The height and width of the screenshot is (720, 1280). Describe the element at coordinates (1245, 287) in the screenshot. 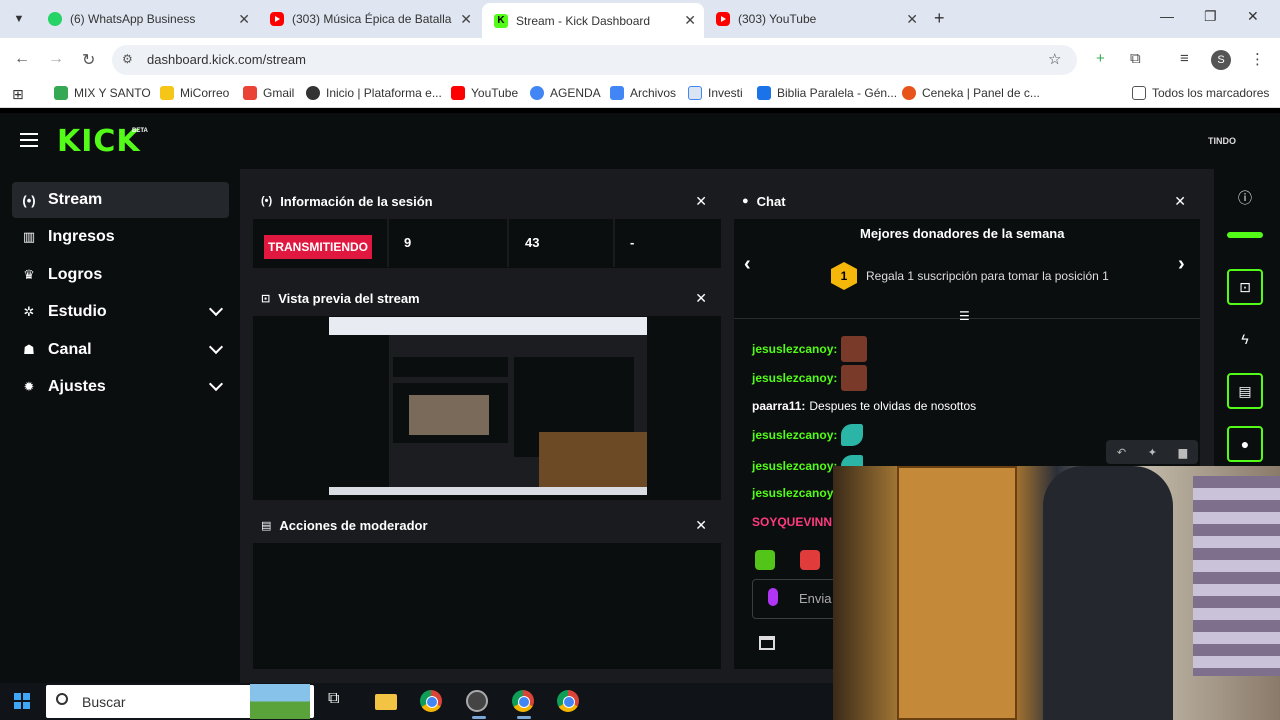

I see `preview-toggle-icon: ⊡` at that location.